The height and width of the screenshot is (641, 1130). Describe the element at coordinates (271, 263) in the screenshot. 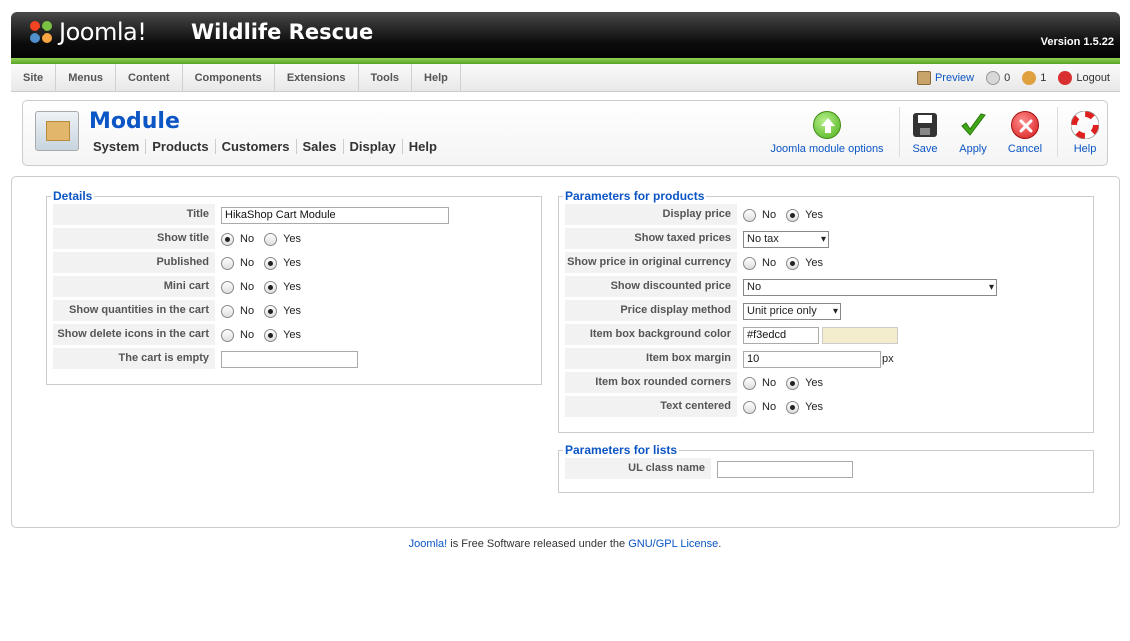

I see `published-yes-radio` at that location.